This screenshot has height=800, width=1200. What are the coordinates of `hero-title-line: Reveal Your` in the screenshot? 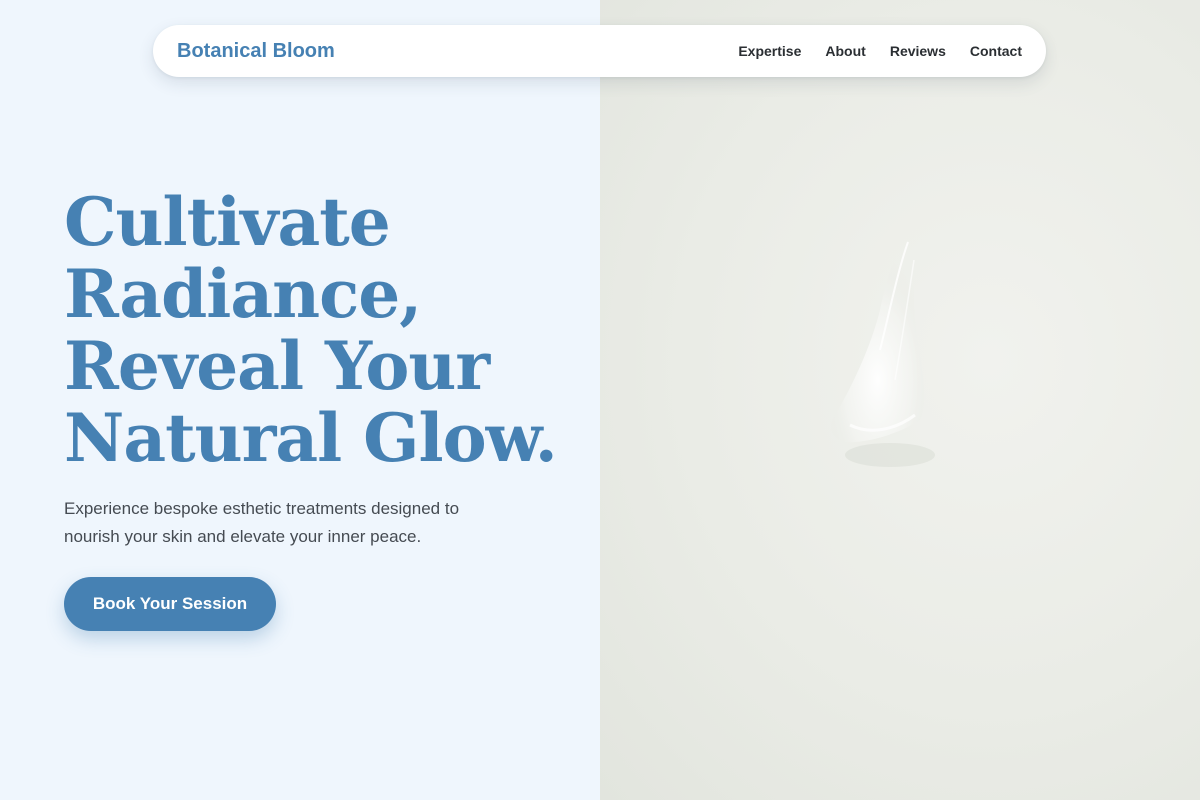 It's located at (277, 366).